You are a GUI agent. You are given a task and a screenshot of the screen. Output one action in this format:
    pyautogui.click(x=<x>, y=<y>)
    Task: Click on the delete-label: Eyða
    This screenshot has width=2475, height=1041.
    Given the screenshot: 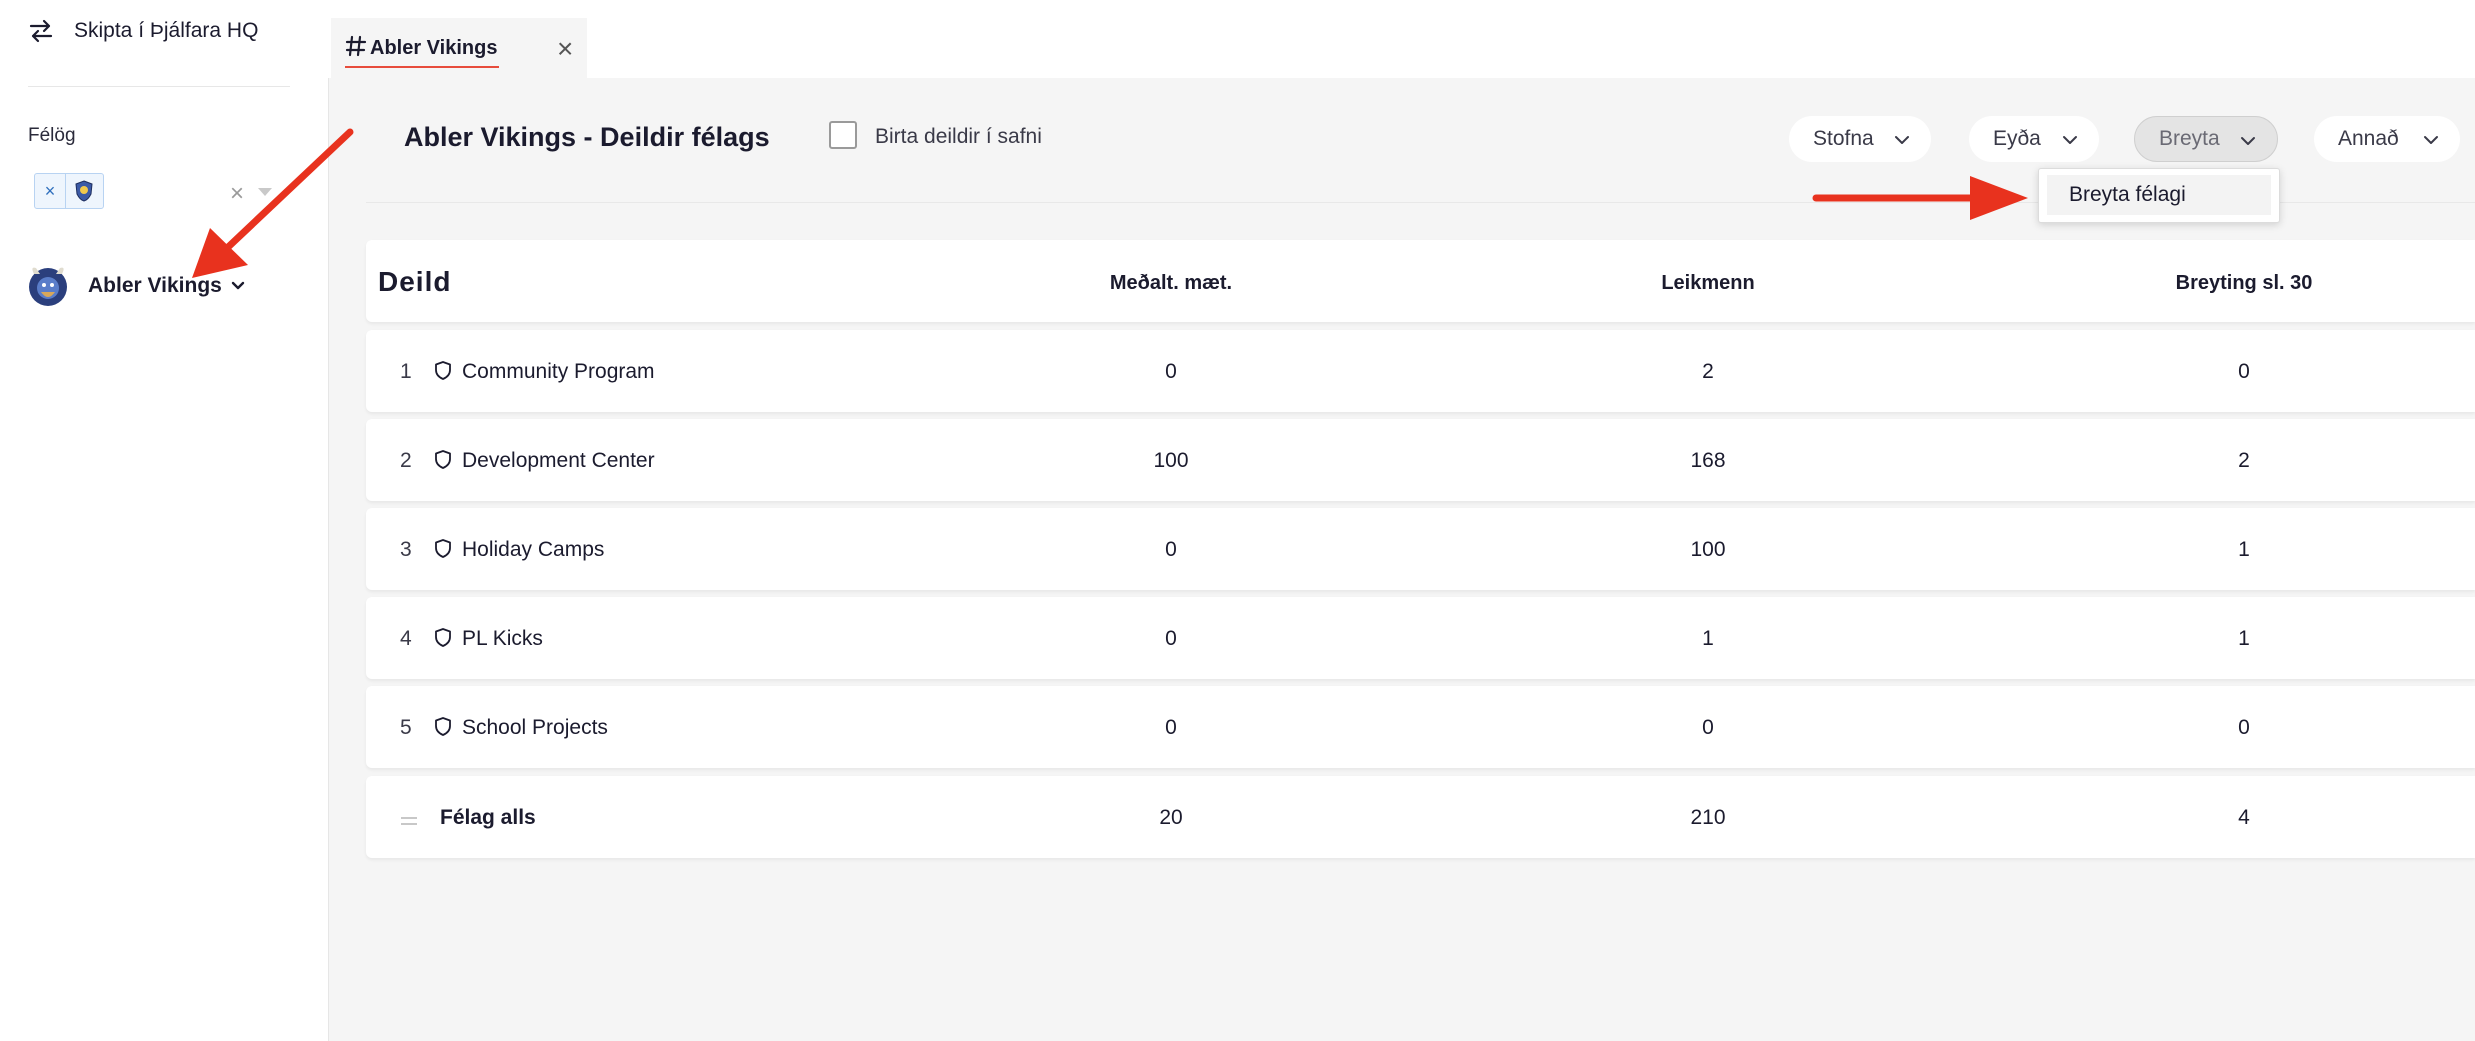 What is the action you would take?
    pyautogui.click(x=2017, y=138)
    